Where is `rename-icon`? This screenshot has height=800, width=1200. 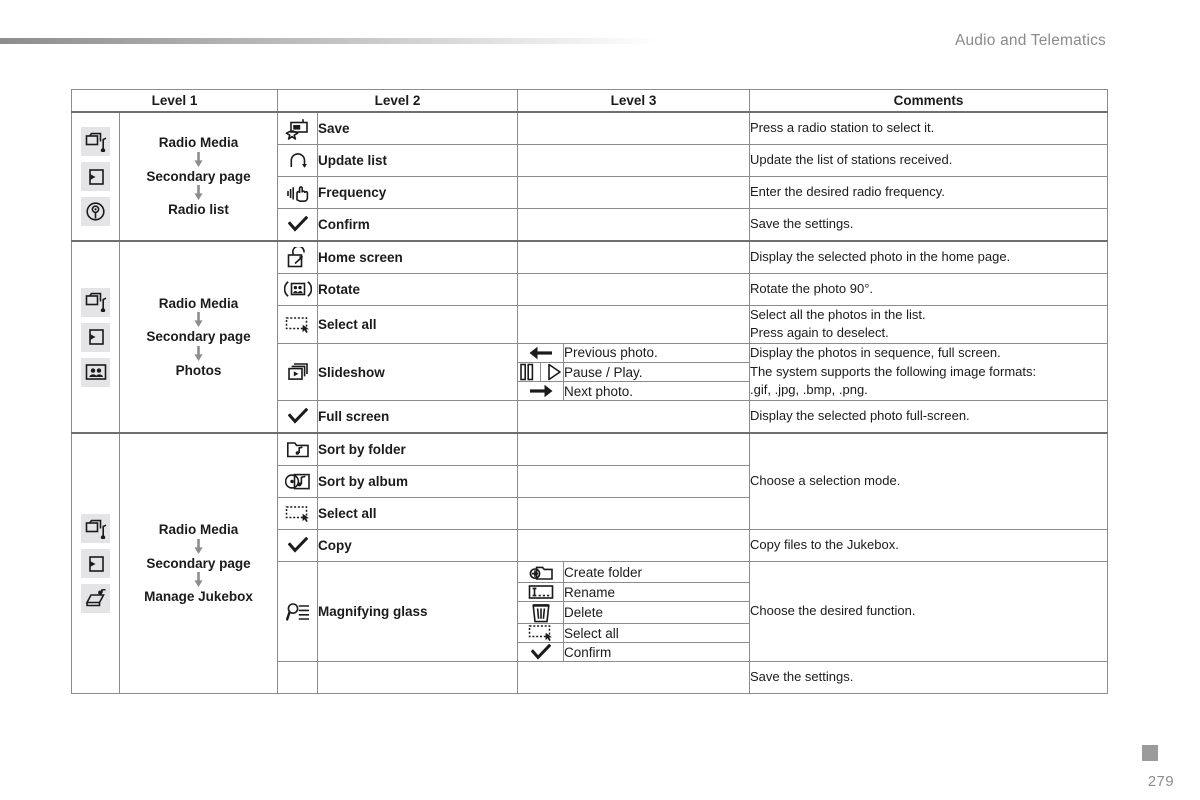 rename-icon is located at coordinates (541, 591).